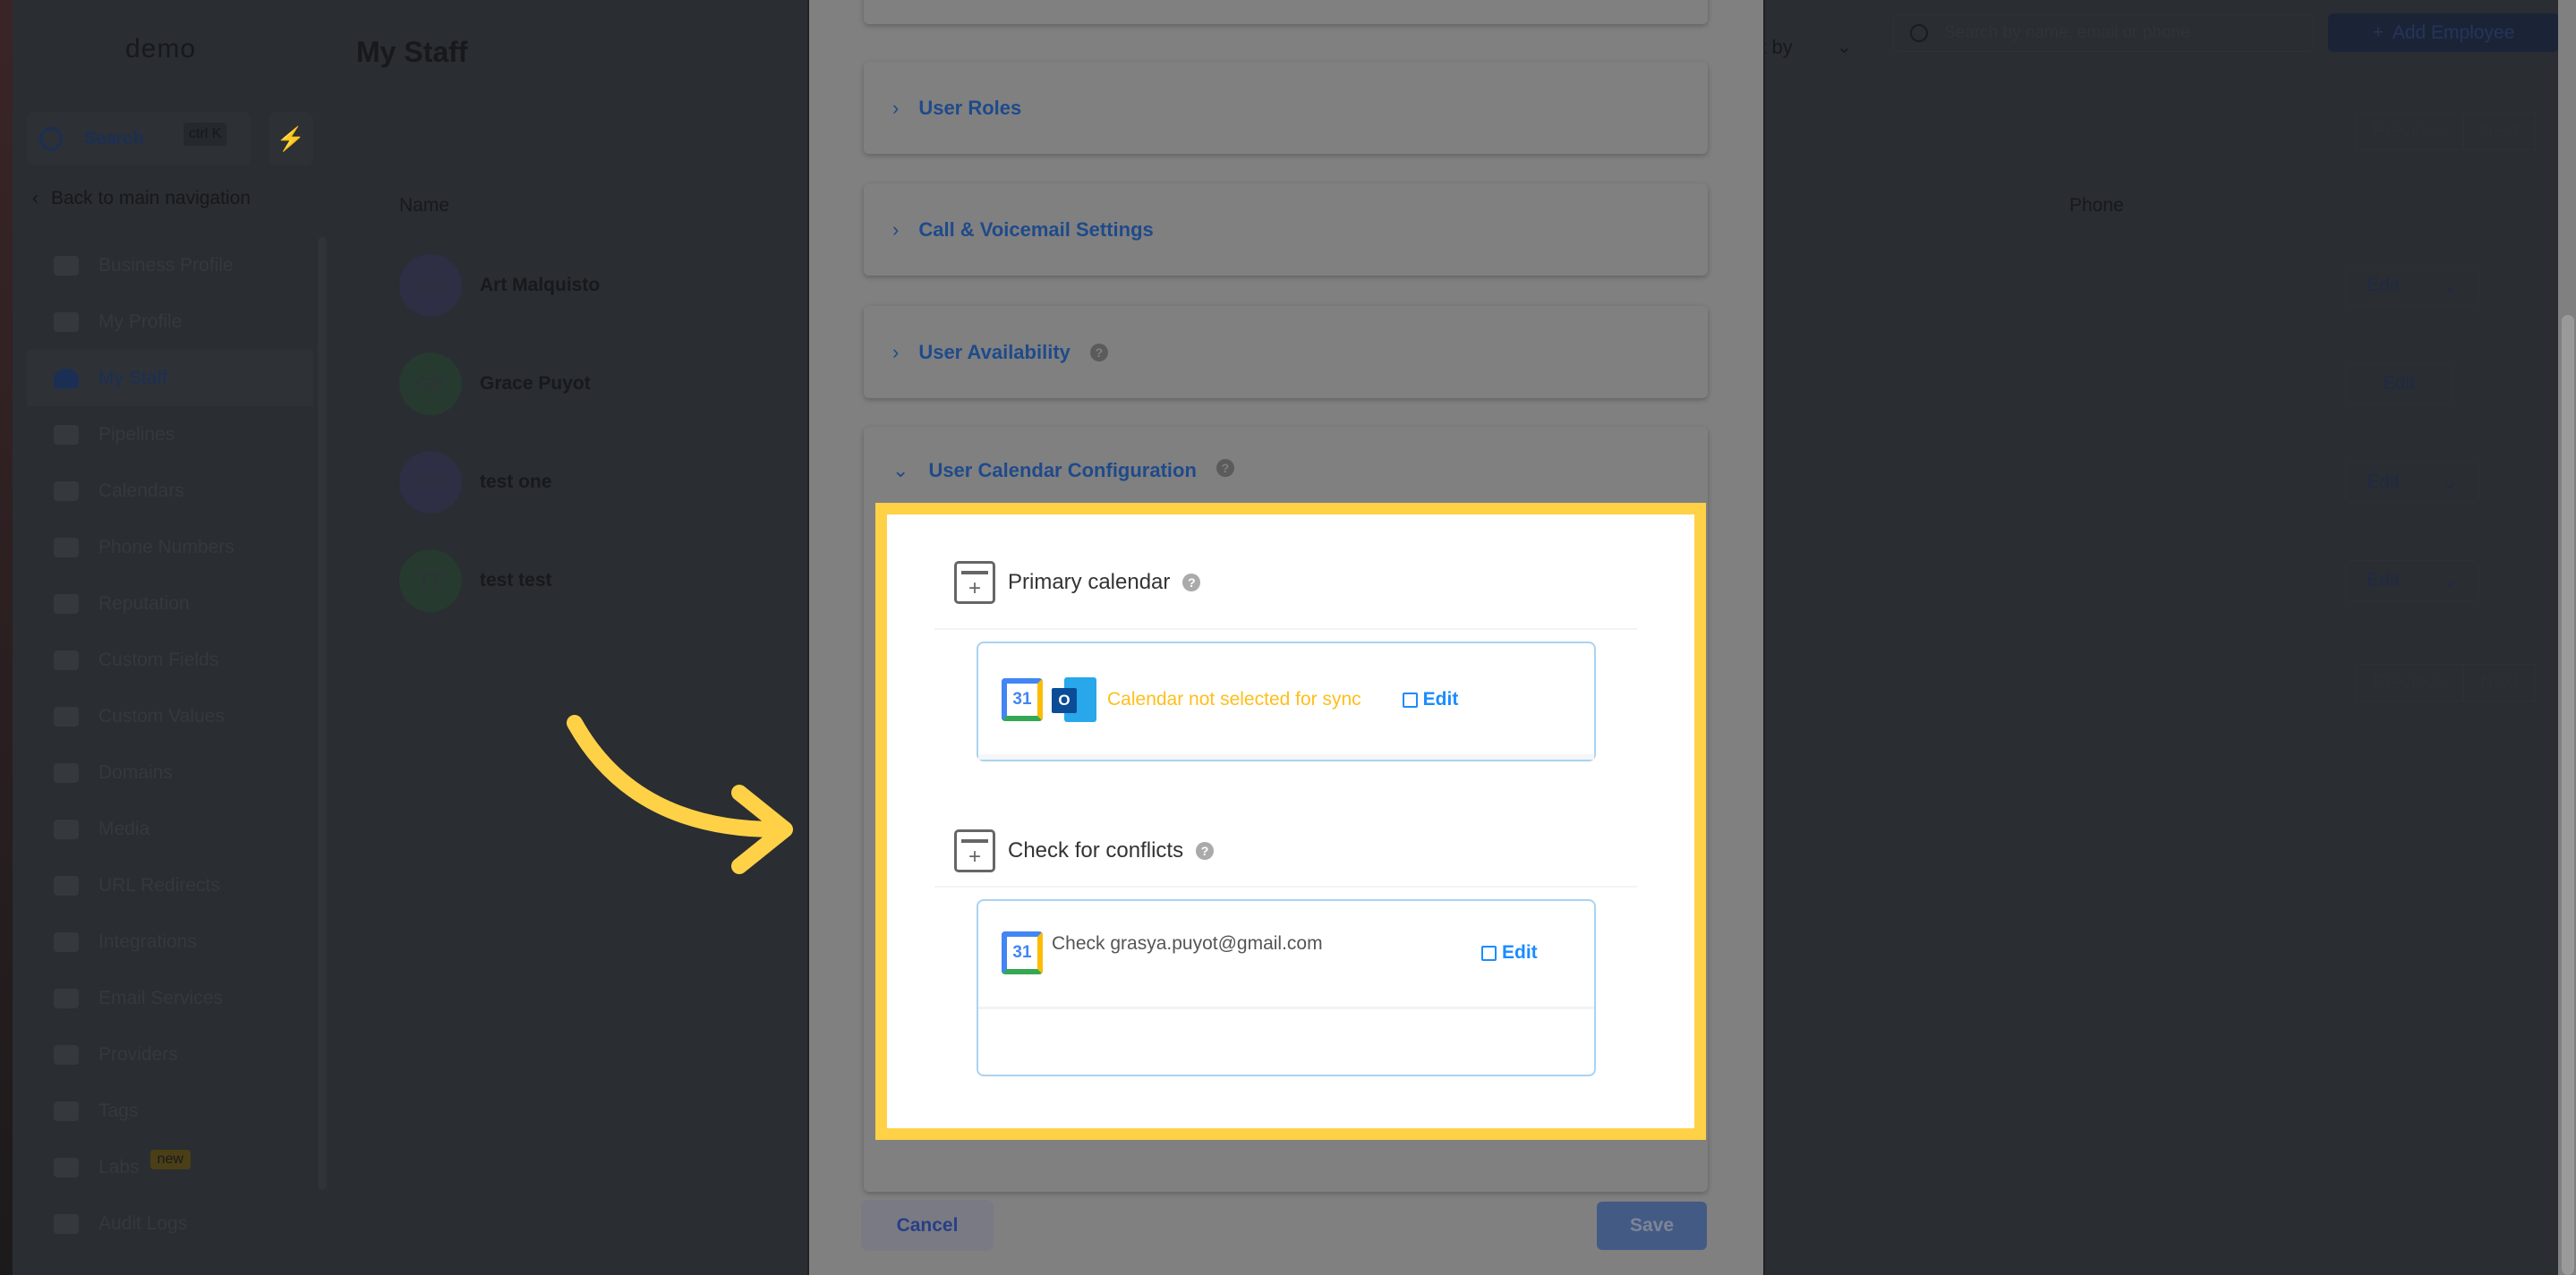 This screenshot has height=1275, width=2576. Describe the element at coordinates (430, 580) in the screenshot. I see `avatar: TT` at that location.